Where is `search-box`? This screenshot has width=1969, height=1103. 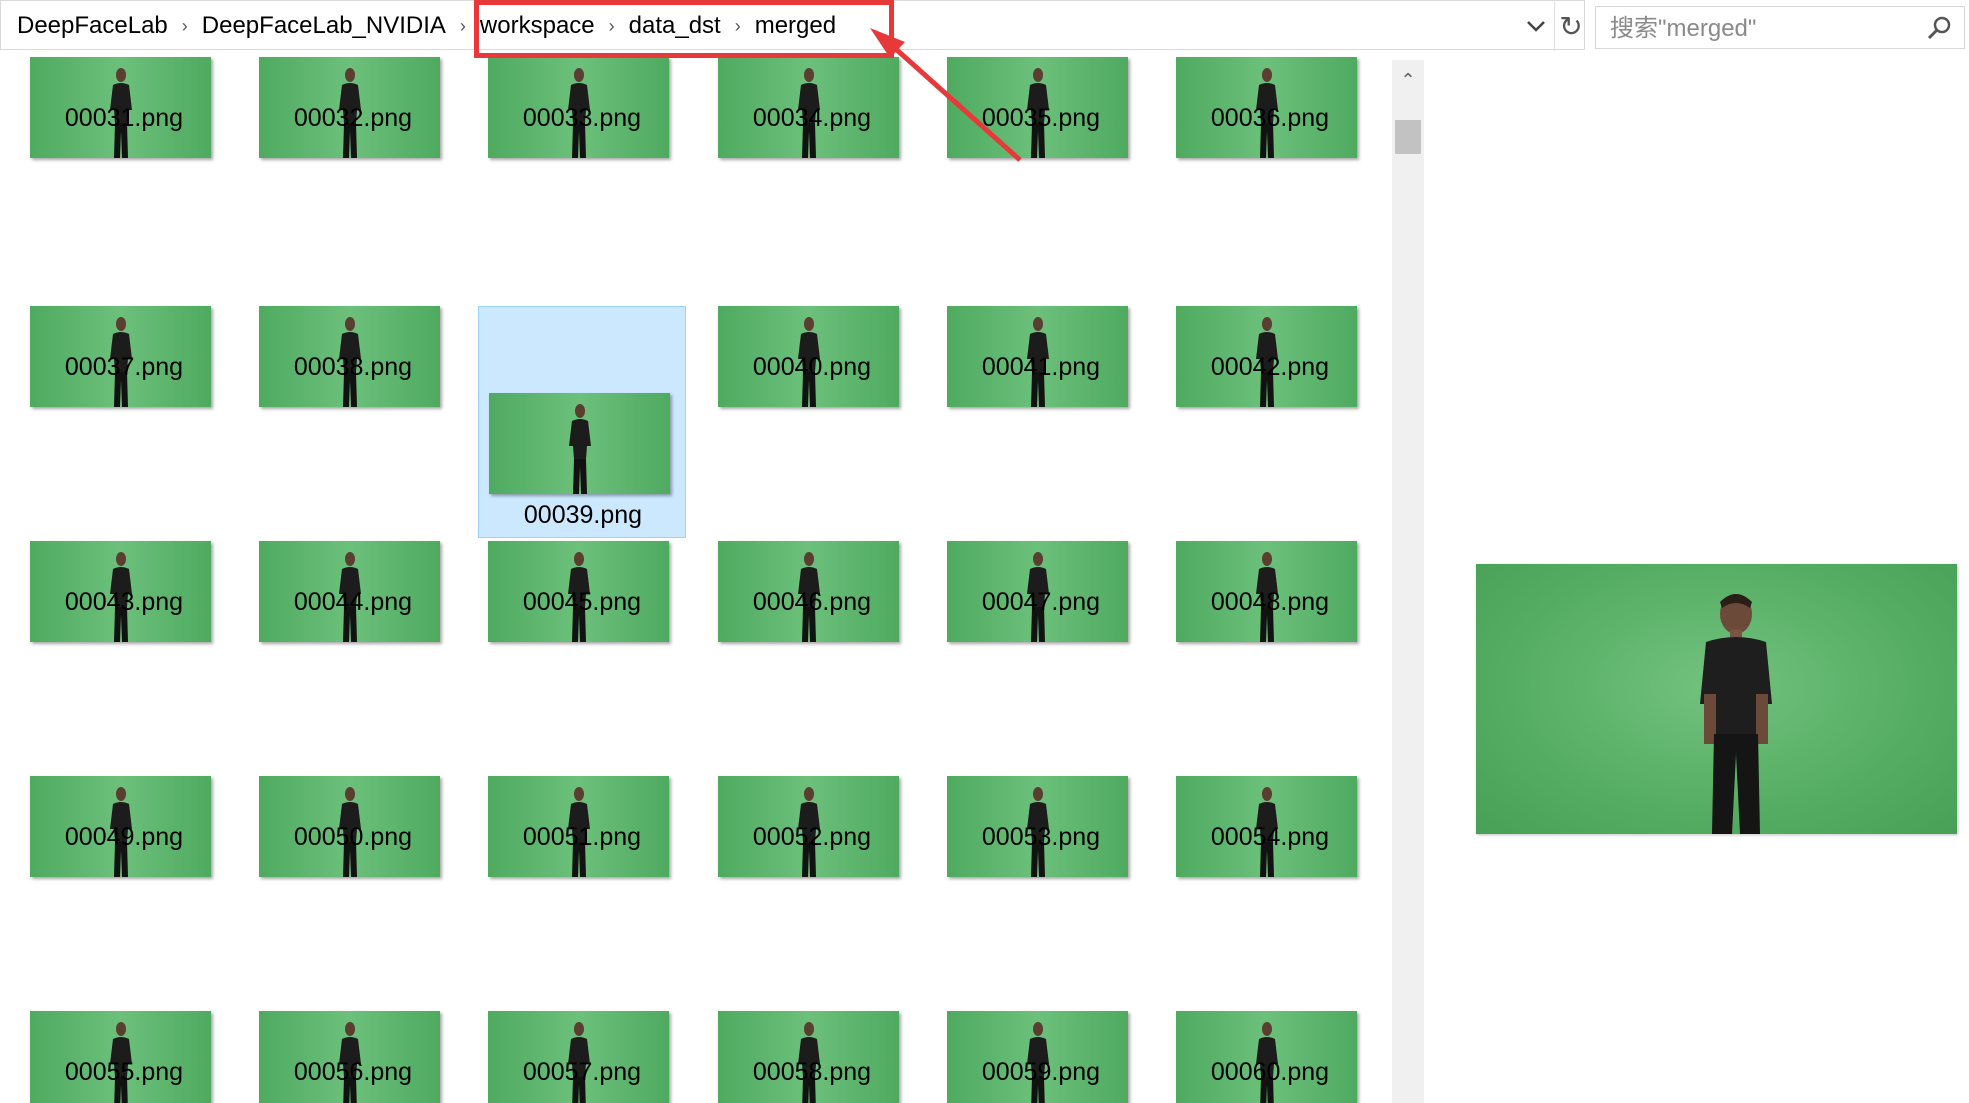
search-box is located at coordinates (1780, 27).